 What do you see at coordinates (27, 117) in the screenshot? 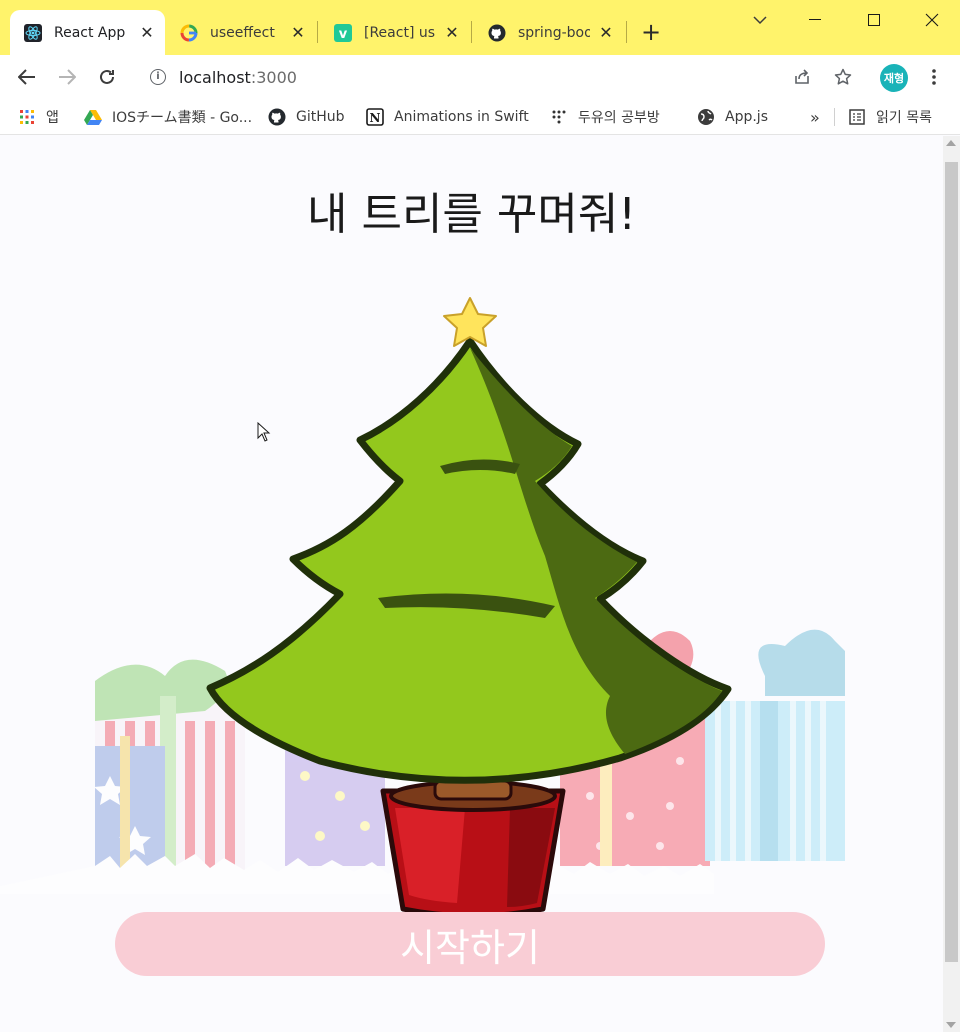
I see `apps-grid-icon` at bounding box center [27, 117].